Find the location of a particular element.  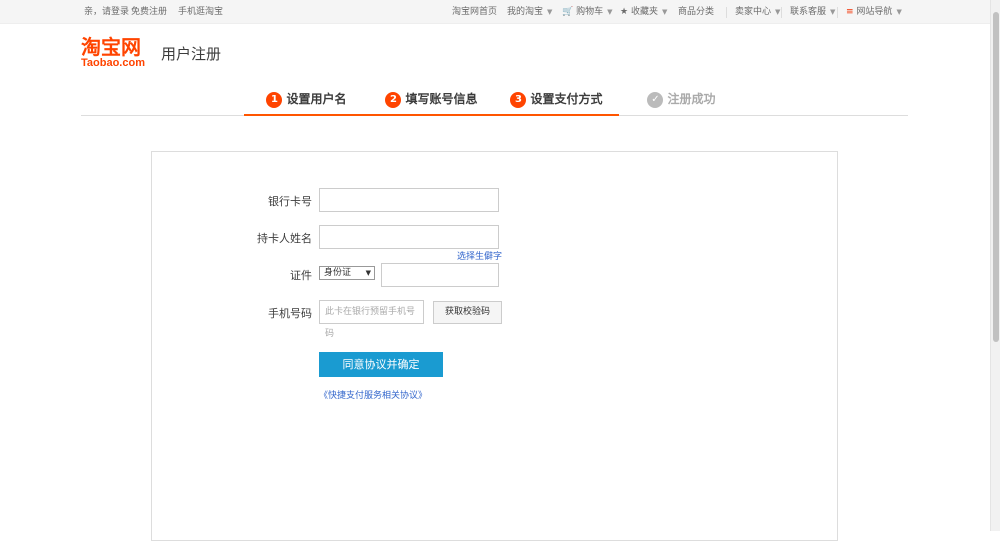

login-link: 亲，请登录 is located at coordinates (106, 12).